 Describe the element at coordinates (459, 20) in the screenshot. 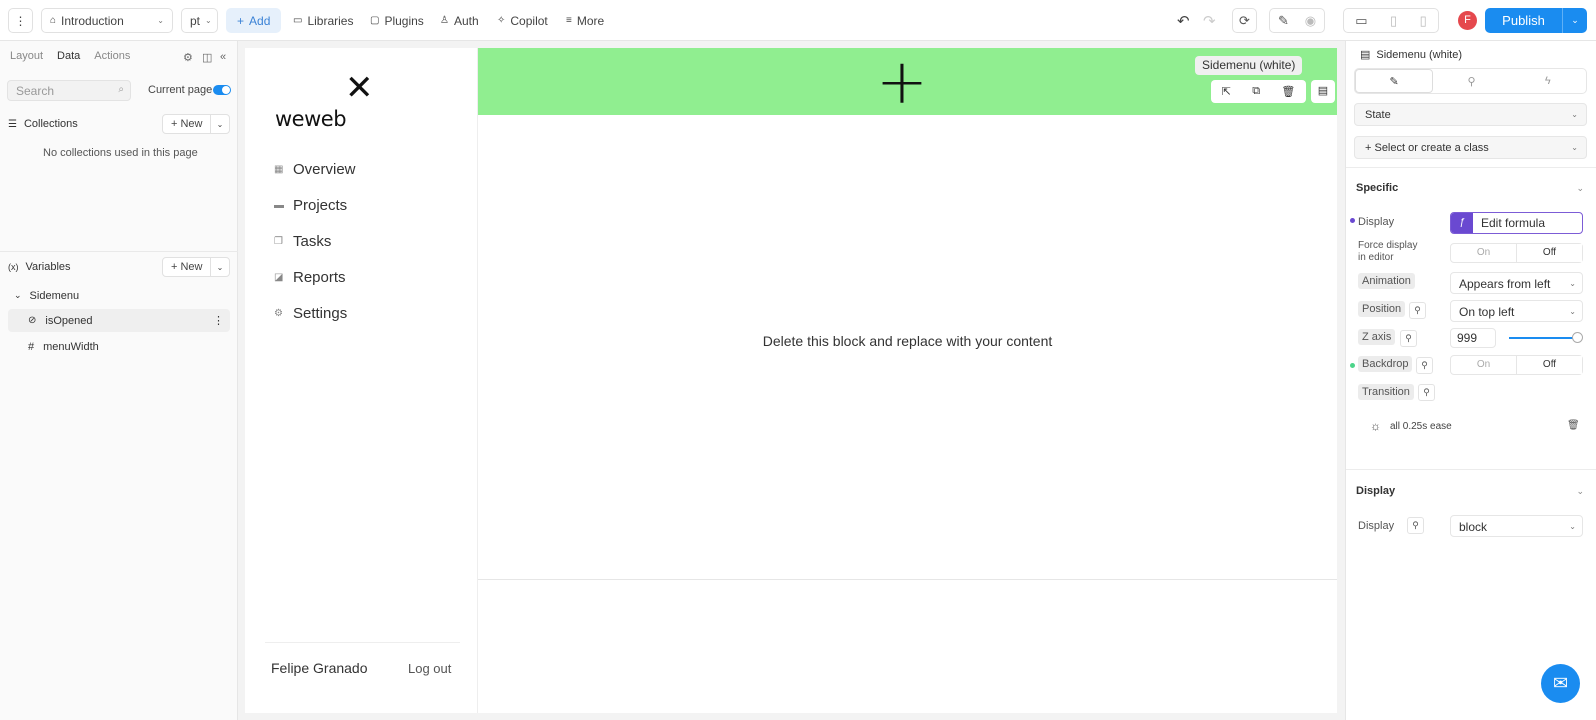

I see `auth-button: ♙ Auth` at that location.